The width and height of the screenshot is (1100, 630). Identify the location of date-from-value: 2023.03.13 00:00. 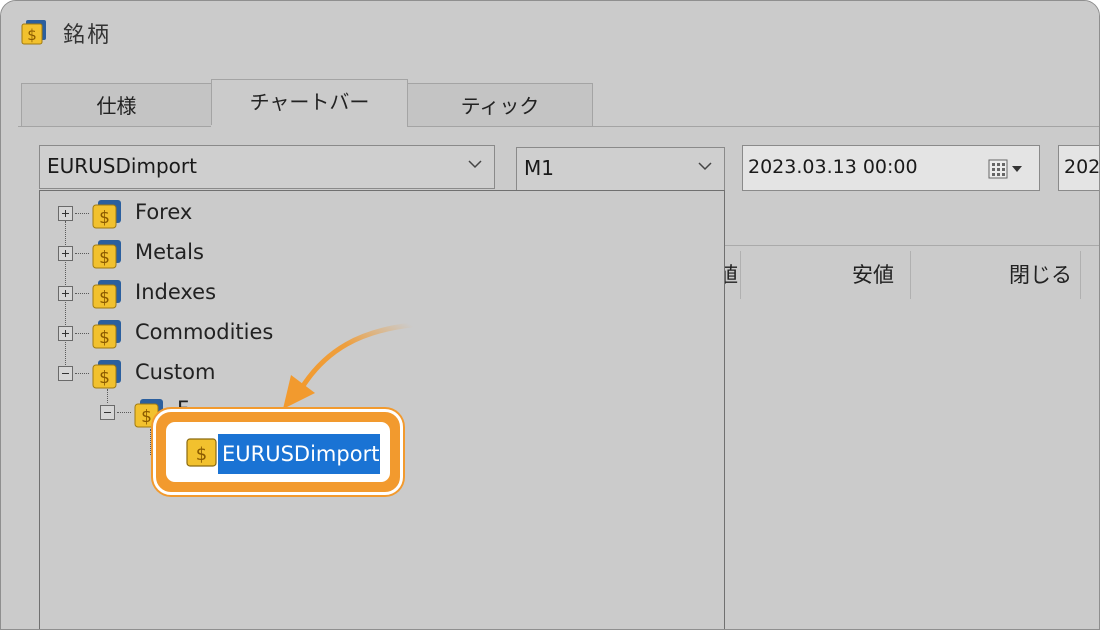
(833, 167).